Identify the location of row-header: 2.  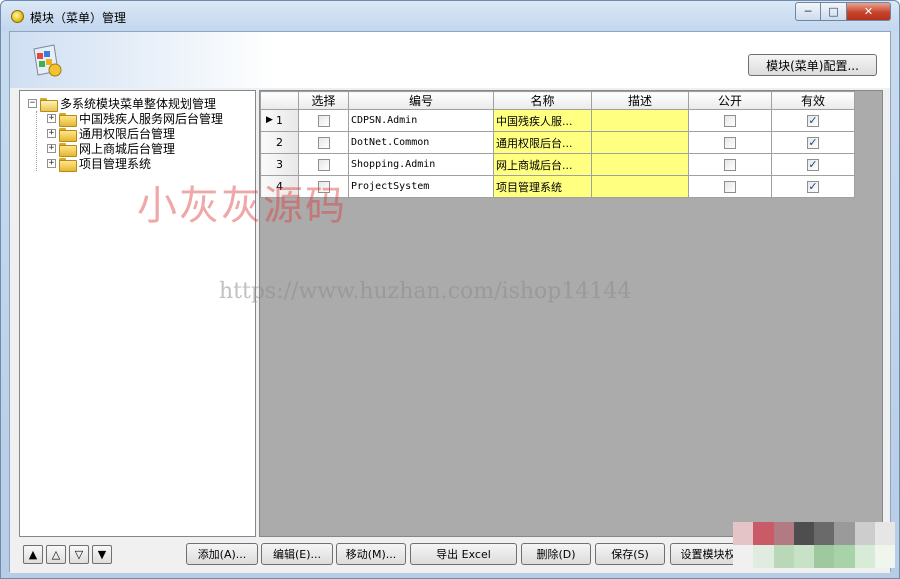
(279, 142).